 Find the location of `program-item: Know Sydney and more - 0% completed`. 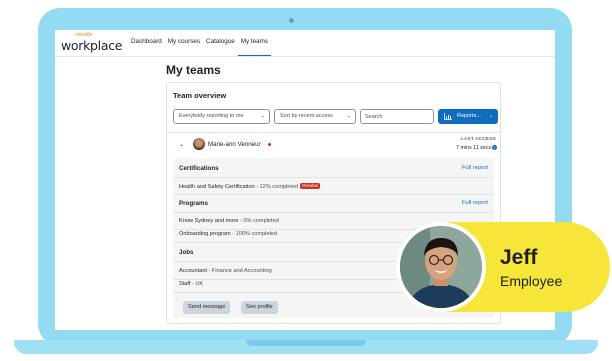

program-item: Know Sydney and more - 0% completed is located at coordinates (229, 221).